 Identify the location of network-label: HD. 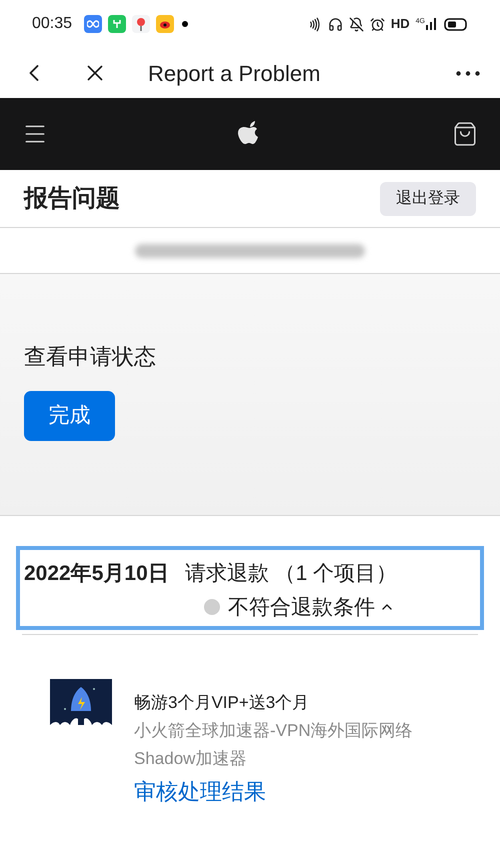
(400, 24).